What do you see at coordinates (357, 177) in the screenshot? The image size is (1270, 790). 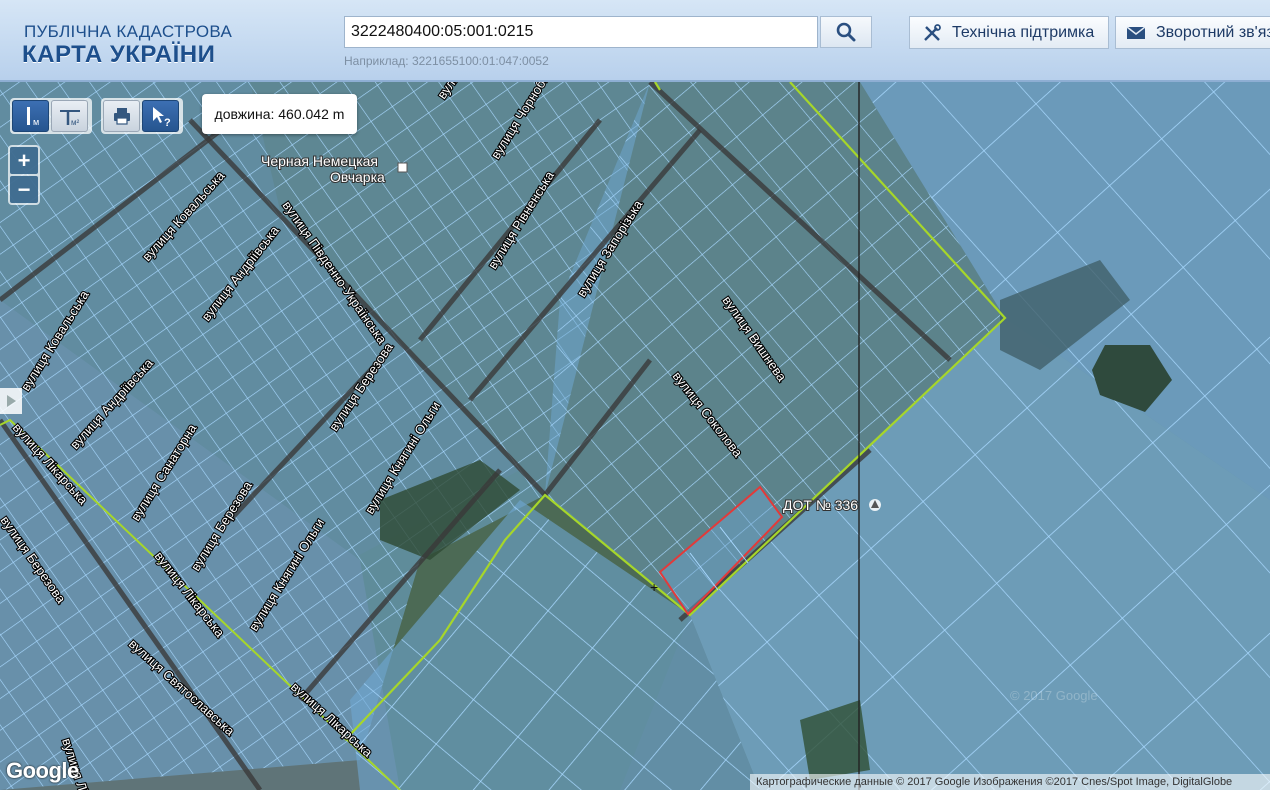 I see `poi-business-label-line2: Овчарка` at bounding box center [357, 177].